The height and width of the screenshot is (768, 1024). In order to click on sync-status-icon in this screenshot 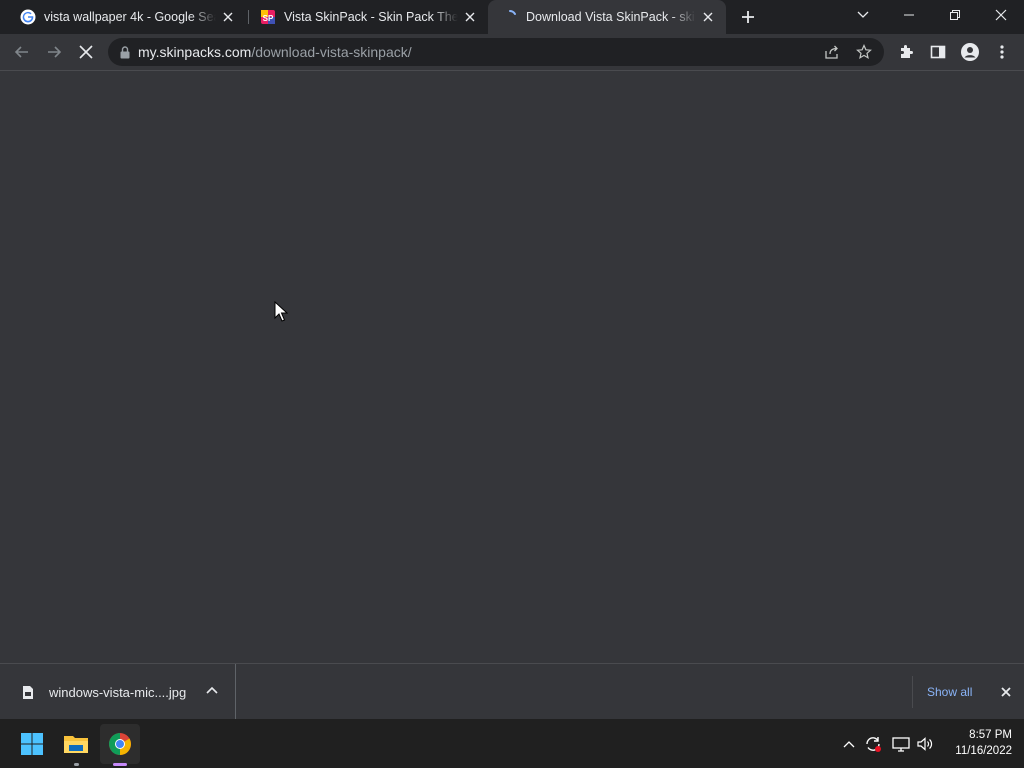, I will do `click(873, 743)`.